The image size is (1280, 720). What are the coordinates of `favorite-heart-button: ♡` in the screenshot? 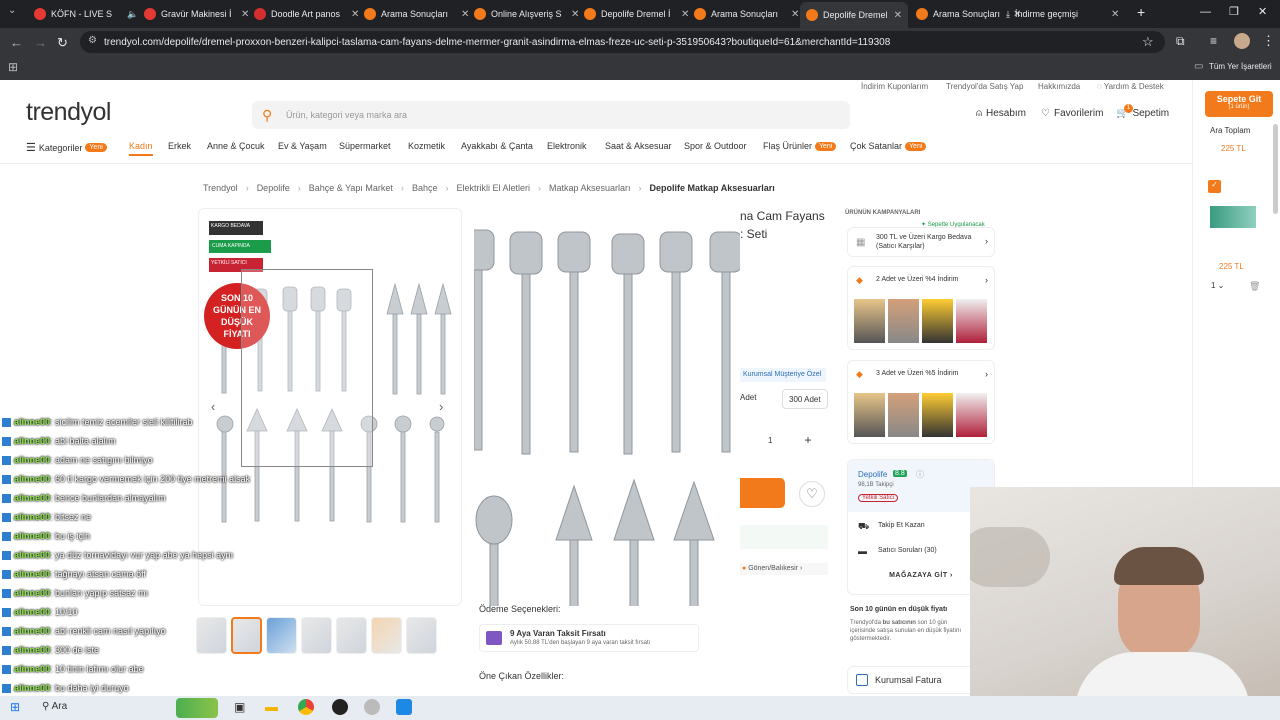 It's located at (812, 494).